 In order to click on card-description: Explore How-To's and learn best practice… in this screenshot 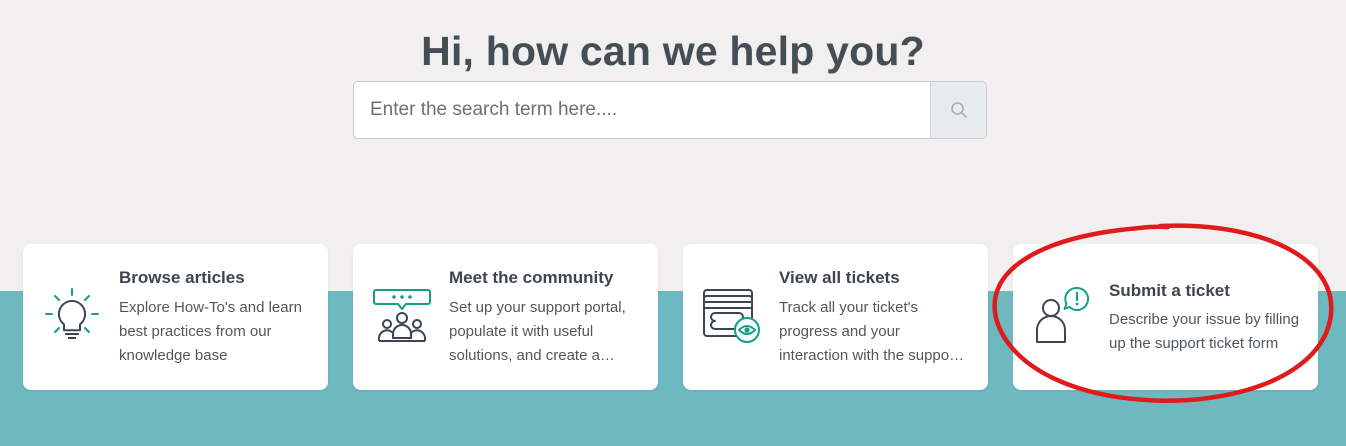, I will do `click(216, 332)`.